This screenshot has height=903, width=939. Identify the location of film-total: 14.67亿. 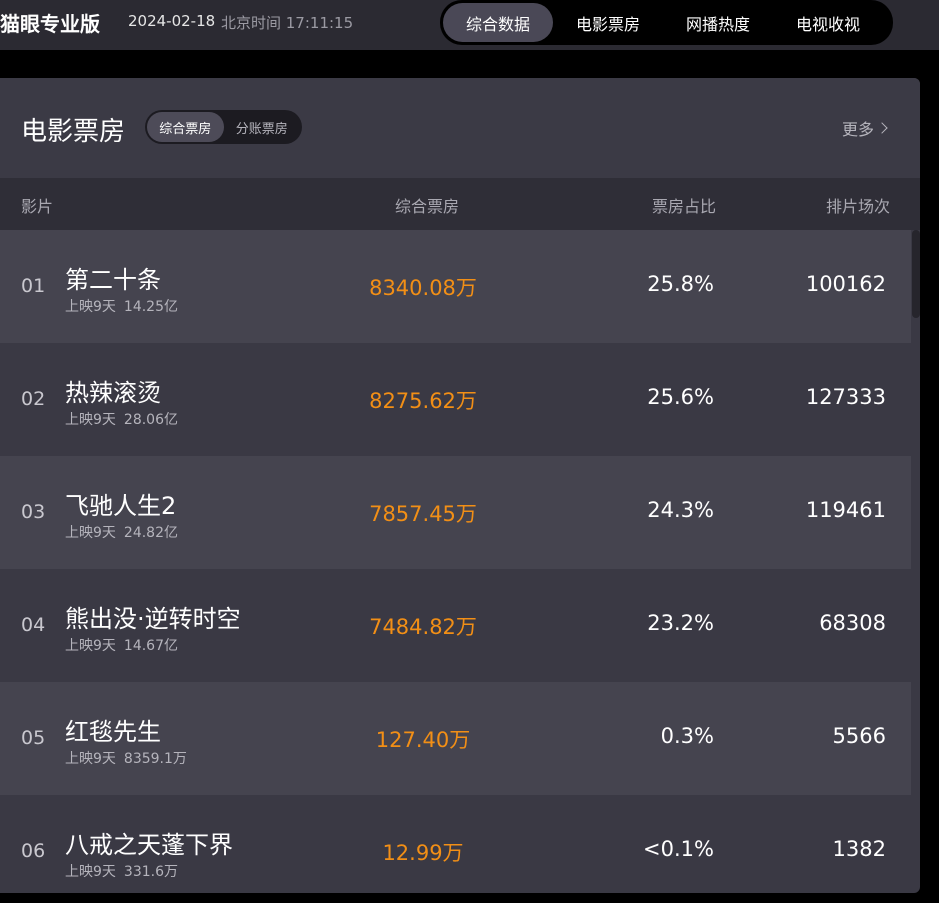
(151, 646).